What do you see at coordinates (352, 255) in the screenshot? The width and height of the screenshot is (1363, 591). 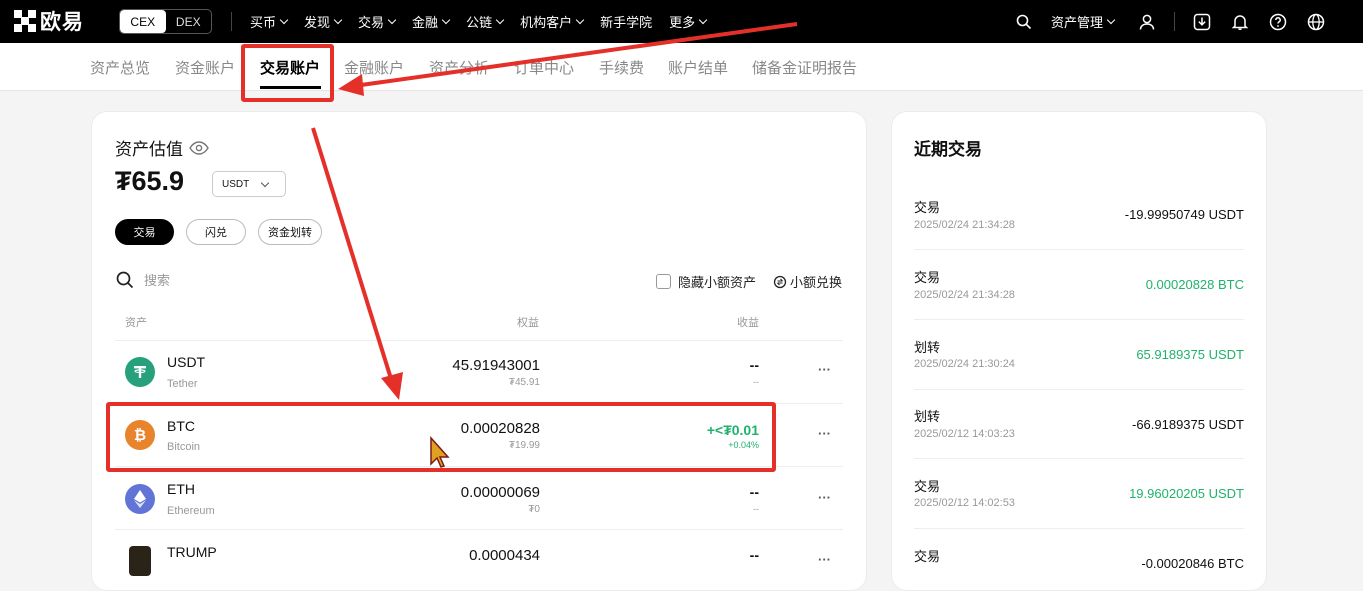 I see `arrow-line-to-btc` at bounding box center [352, 255].